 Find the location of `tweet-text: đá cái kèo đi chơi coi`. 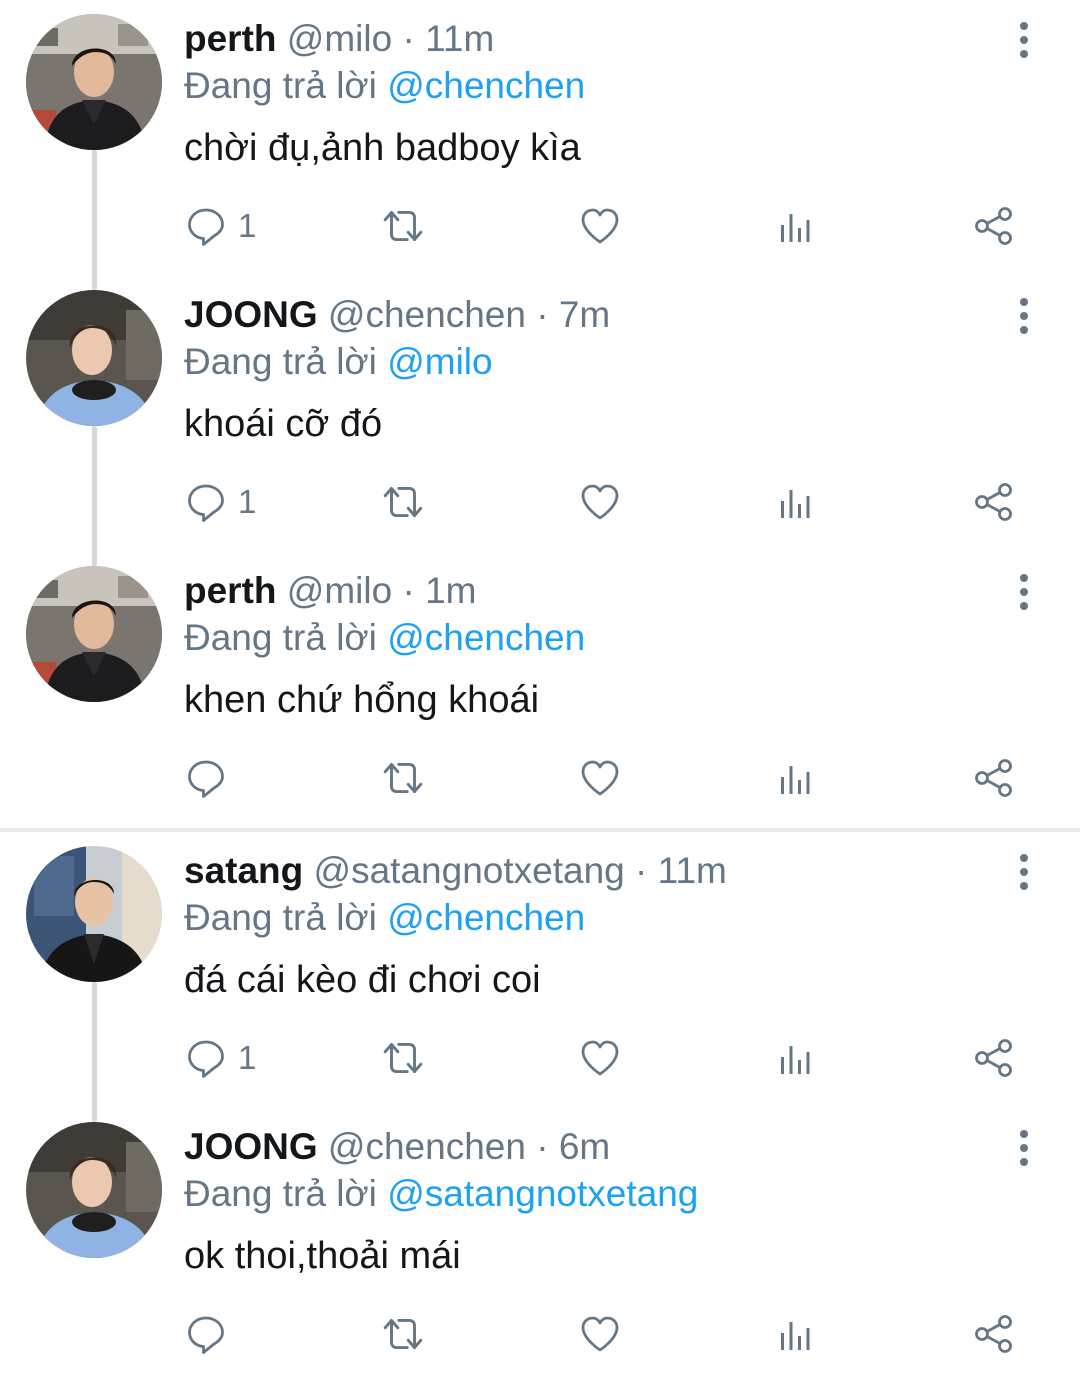

tweet-text: đá cái kèo đi chơi coi is located at coordinates (362, 980).